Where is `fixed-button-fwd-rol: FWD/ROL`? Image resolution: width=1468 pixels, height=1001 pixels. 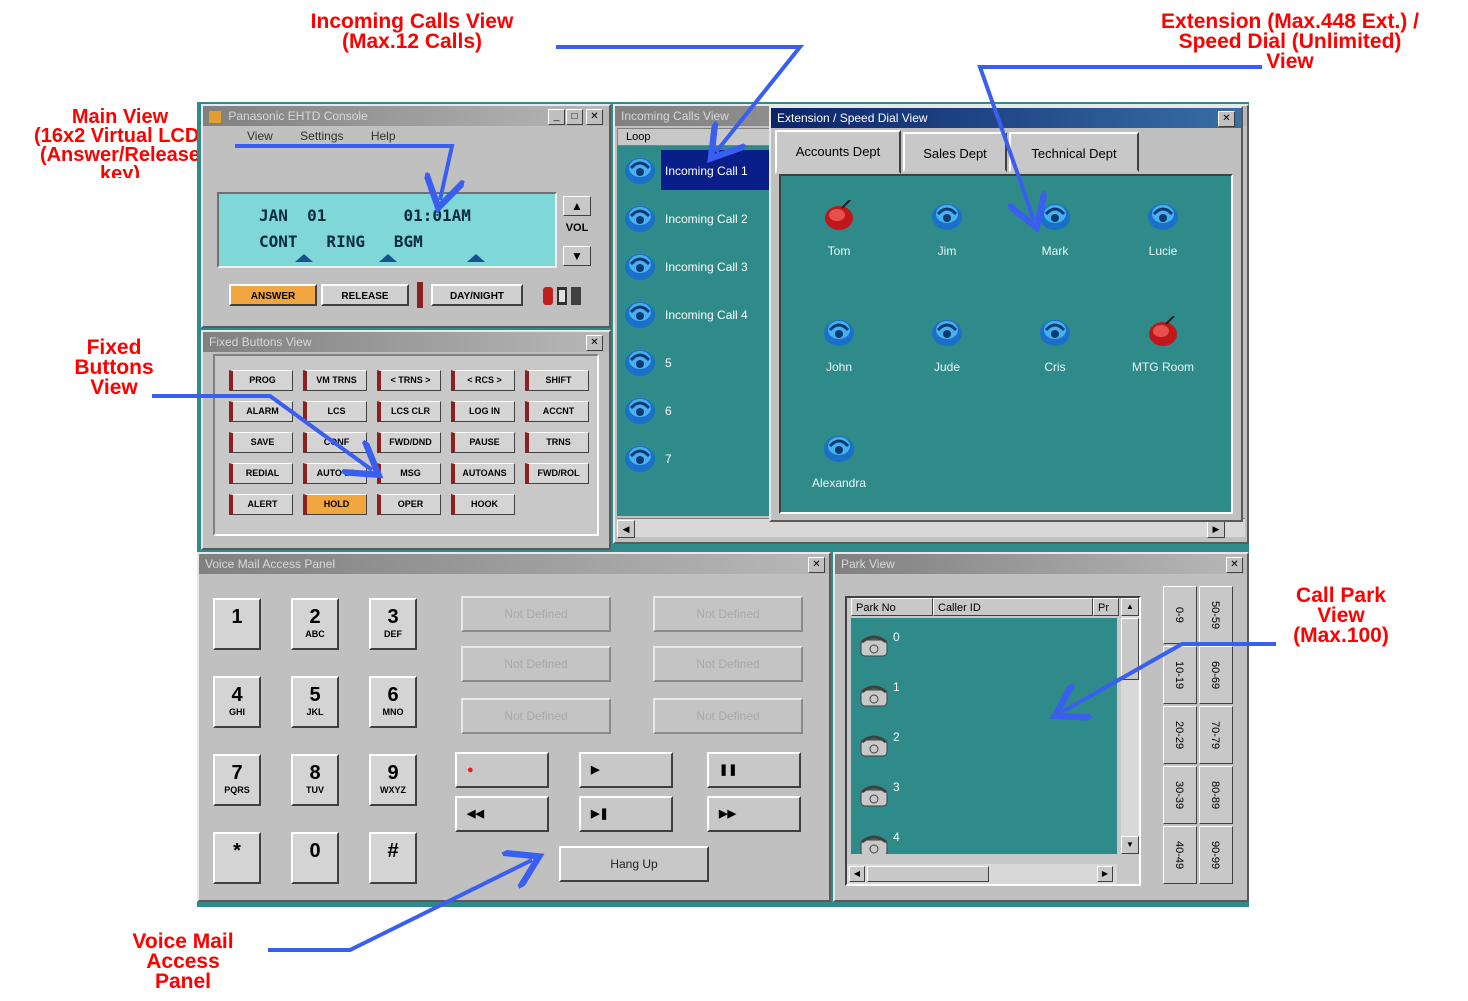 fixed-button-fwd-rol: FWD/ROL is located at coordinates (557, 473).